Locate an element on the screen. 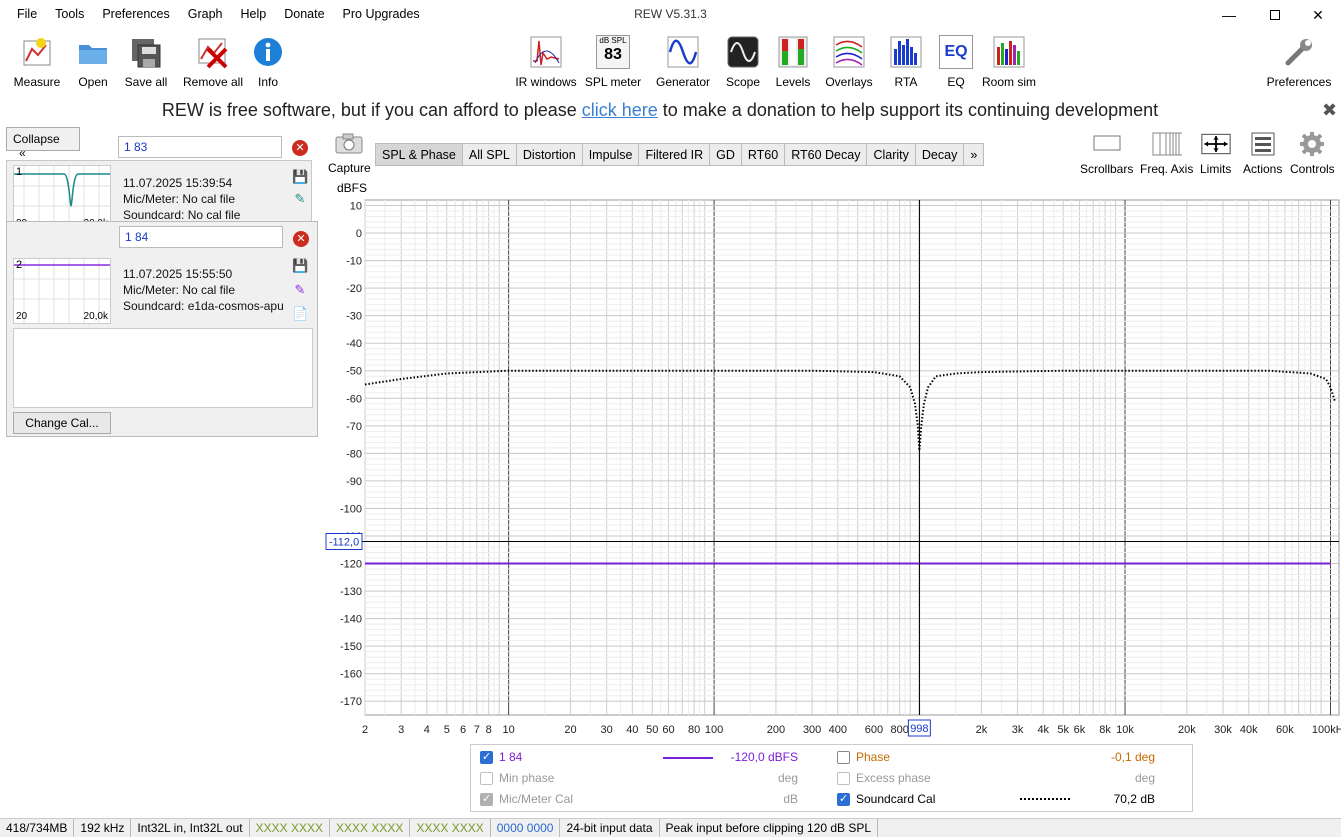  close-icon: ✕ is located at coordinates (301, 239).